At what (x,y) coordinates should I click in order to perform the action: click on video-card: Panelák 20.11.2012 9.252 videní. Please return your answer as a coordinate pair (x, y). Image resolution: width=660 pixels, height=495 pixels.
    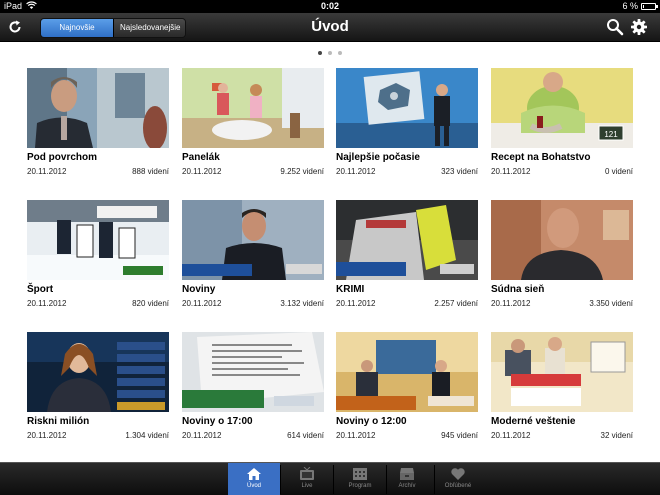
    Looking at the image, I should click on (253, 124).